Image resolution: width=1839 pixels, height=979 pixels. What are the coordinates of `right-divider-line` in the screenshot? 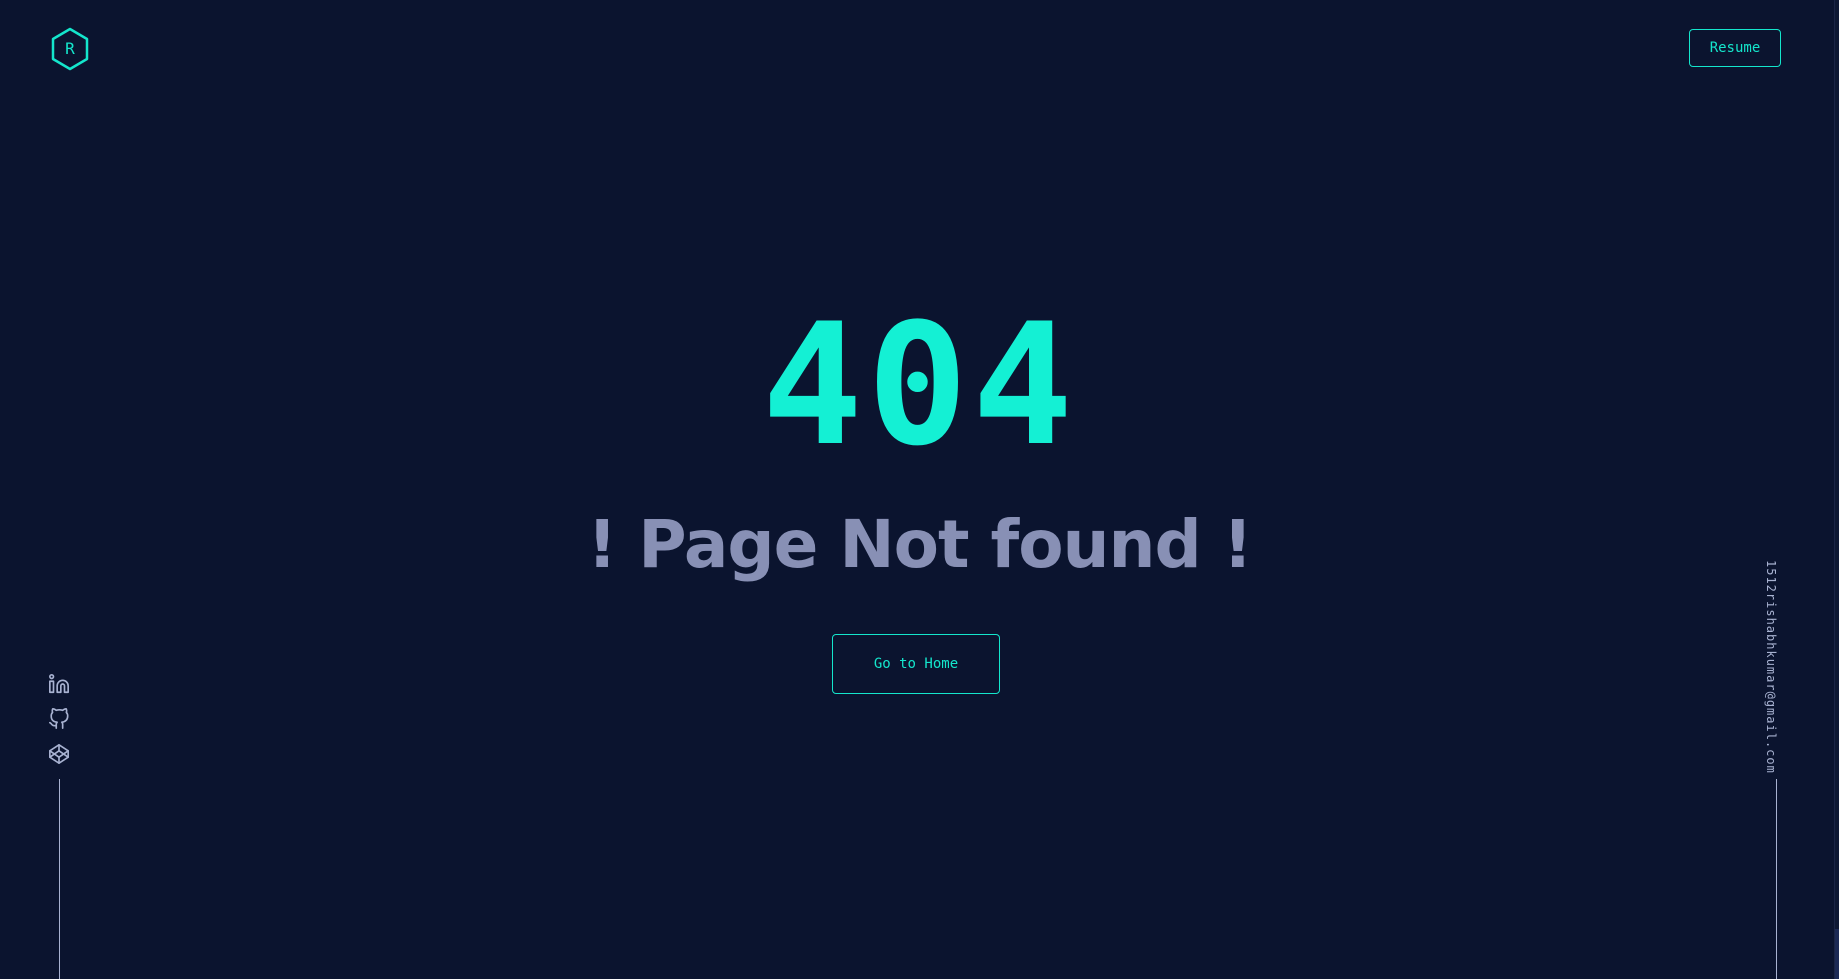 It's located at (1776, 879).